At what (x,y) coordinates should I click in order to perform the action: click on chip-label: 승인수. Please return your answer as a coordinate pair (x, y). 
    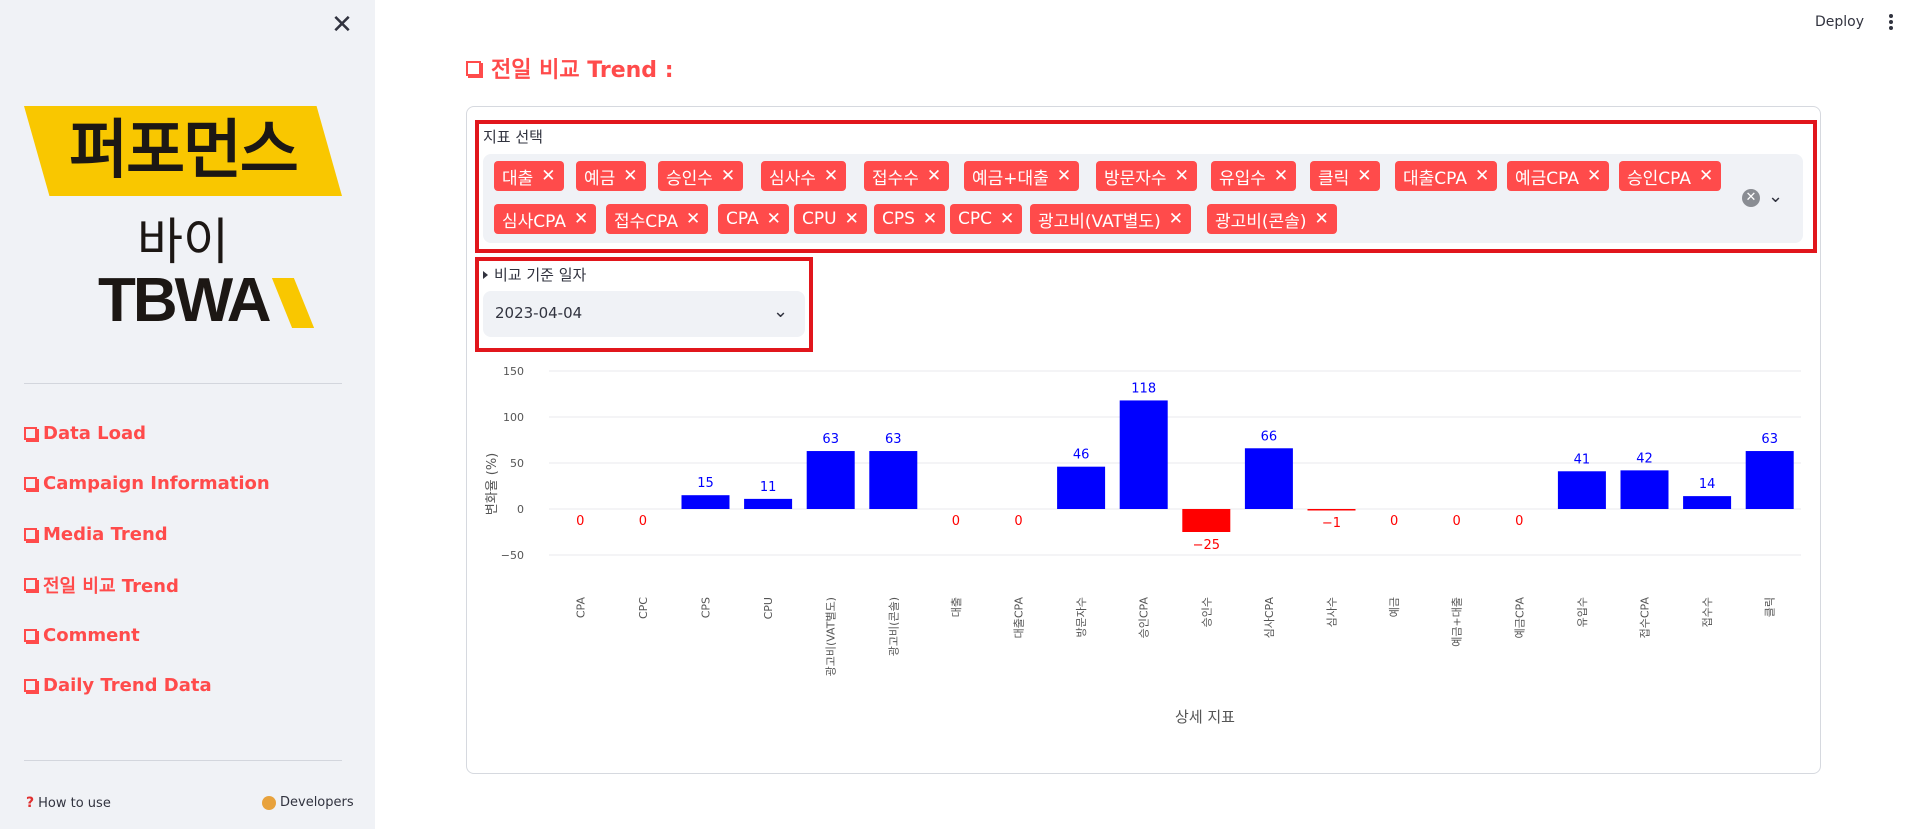
    Looking at the image, I should click on (689, 178).